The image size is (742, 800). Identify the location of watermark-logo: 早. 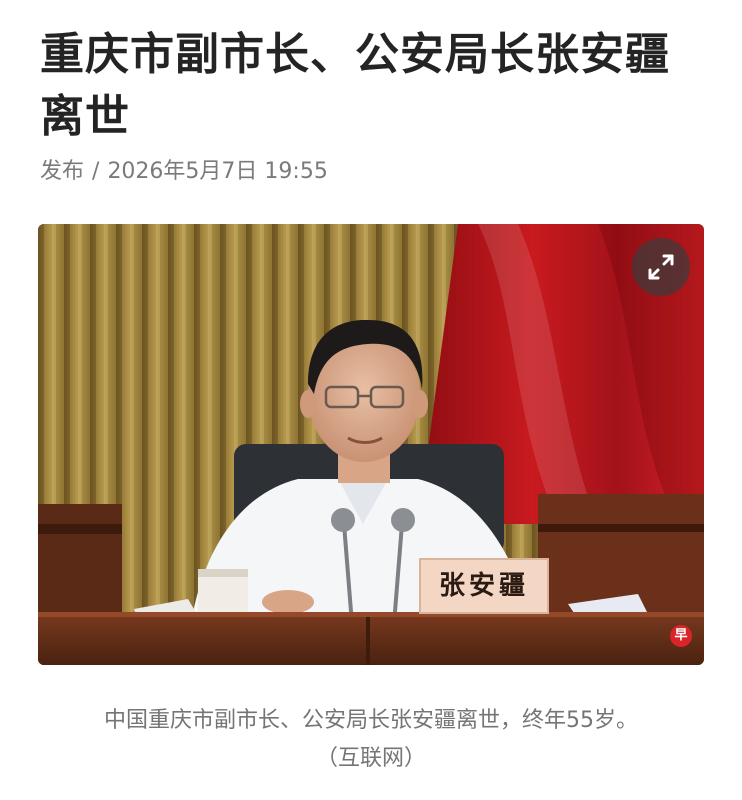
(681, 636).